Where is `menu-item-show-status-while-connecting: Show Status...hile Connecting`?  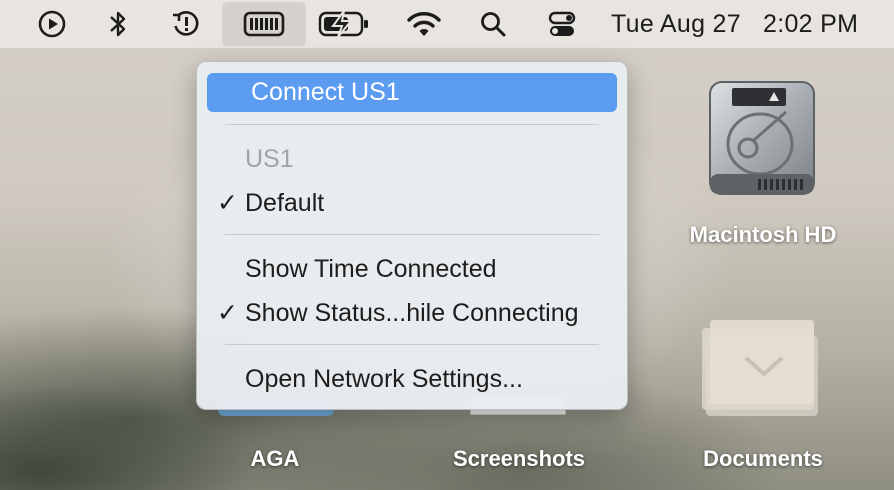 menu-item-show-status-while-connecting: Show Status...hile Connecting is located at coordinates (412, 313).